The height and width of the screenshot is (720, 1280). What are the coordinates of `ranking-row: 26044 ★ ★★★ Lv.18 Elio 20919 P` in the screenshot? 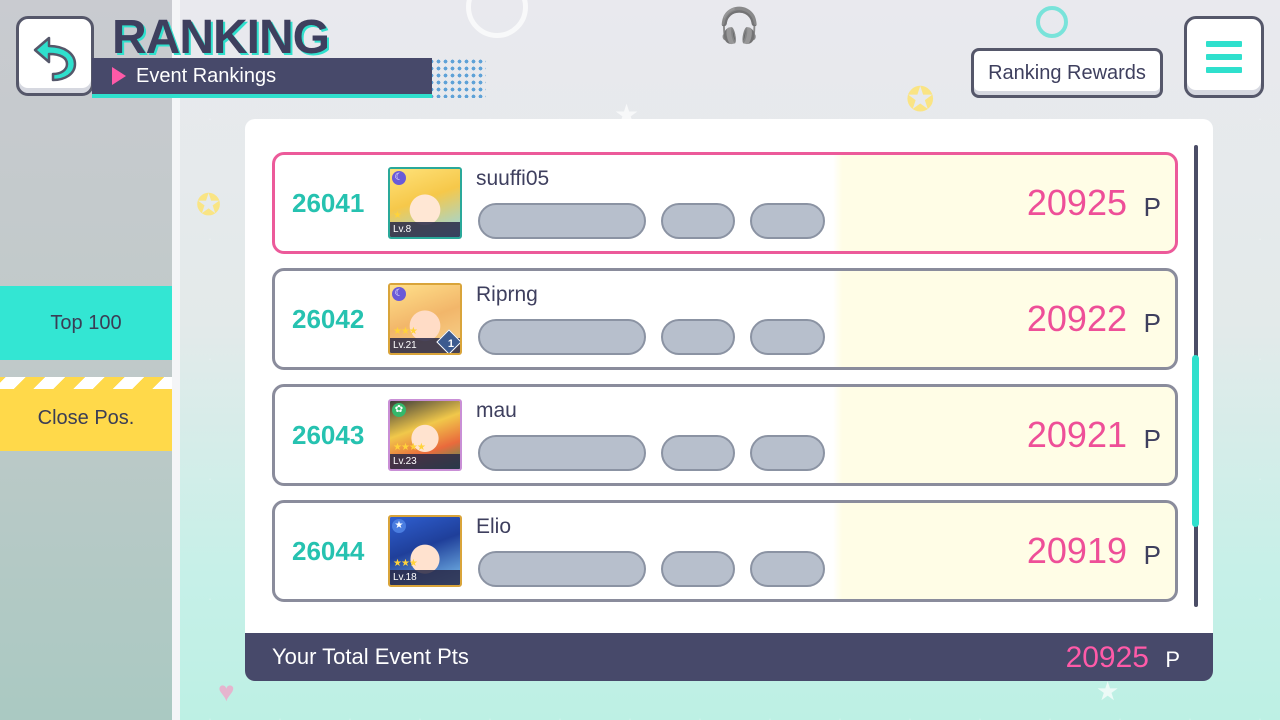 It's located at (725, 551).